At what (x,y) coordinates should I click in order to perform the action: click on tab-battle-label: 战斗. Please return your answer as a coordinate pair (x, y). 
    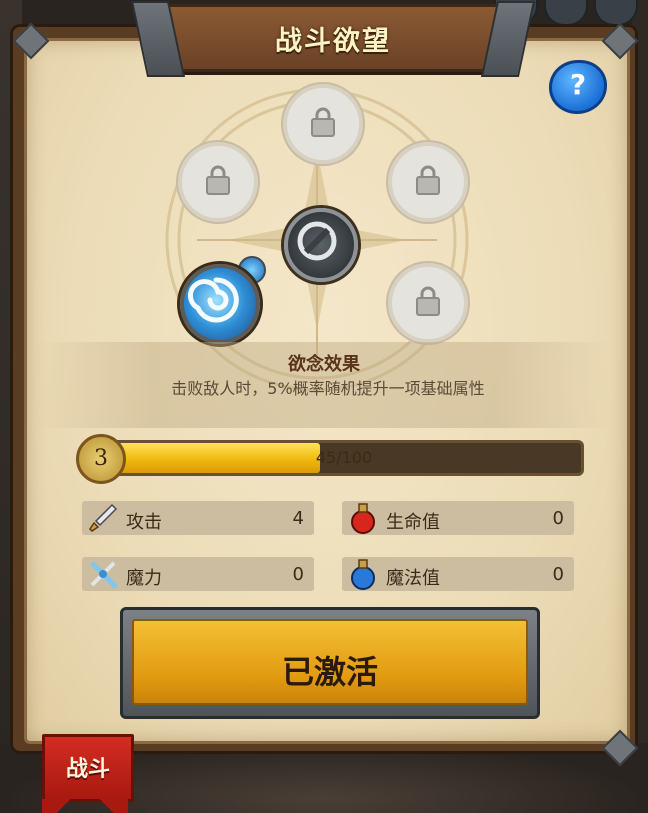
    Looking at the image, I should click on (87, 769).